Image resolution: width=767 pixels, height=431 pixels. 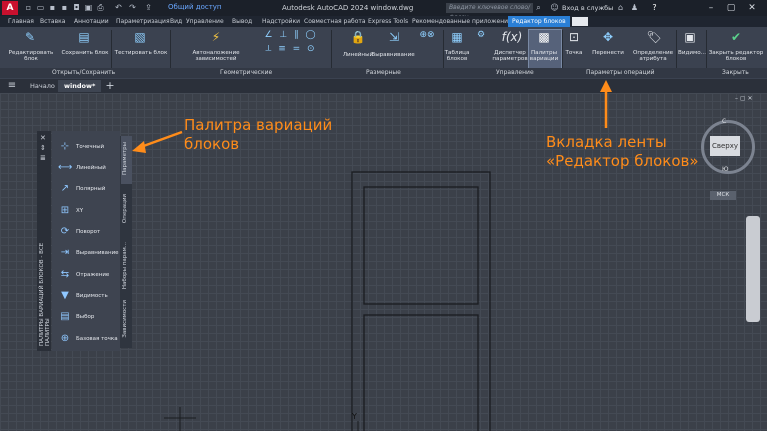 What do you see at coordinates (126, 212) in the screenshot?
I see `palette-tab-actions: Операции` at bounding box center [126, 212].